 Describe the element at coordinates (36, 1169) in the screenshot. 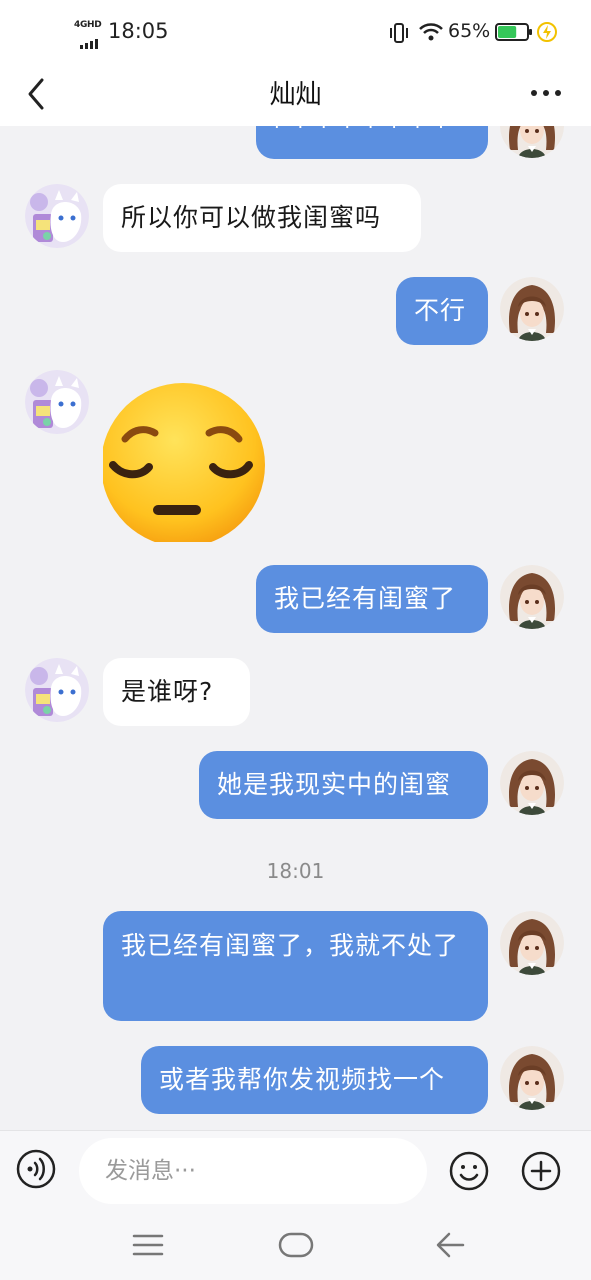

I see `voice-icon` at that location.